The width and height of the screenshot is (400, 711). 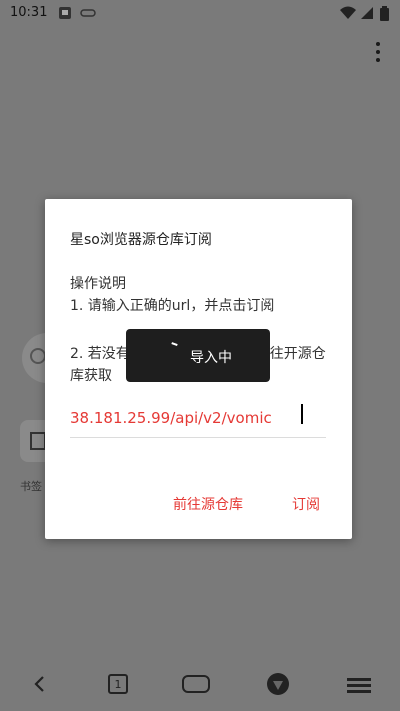 I want to click on instruction-step-1: 1. 请输入正确的url，并点击订阅, so click(x=172, y=306).